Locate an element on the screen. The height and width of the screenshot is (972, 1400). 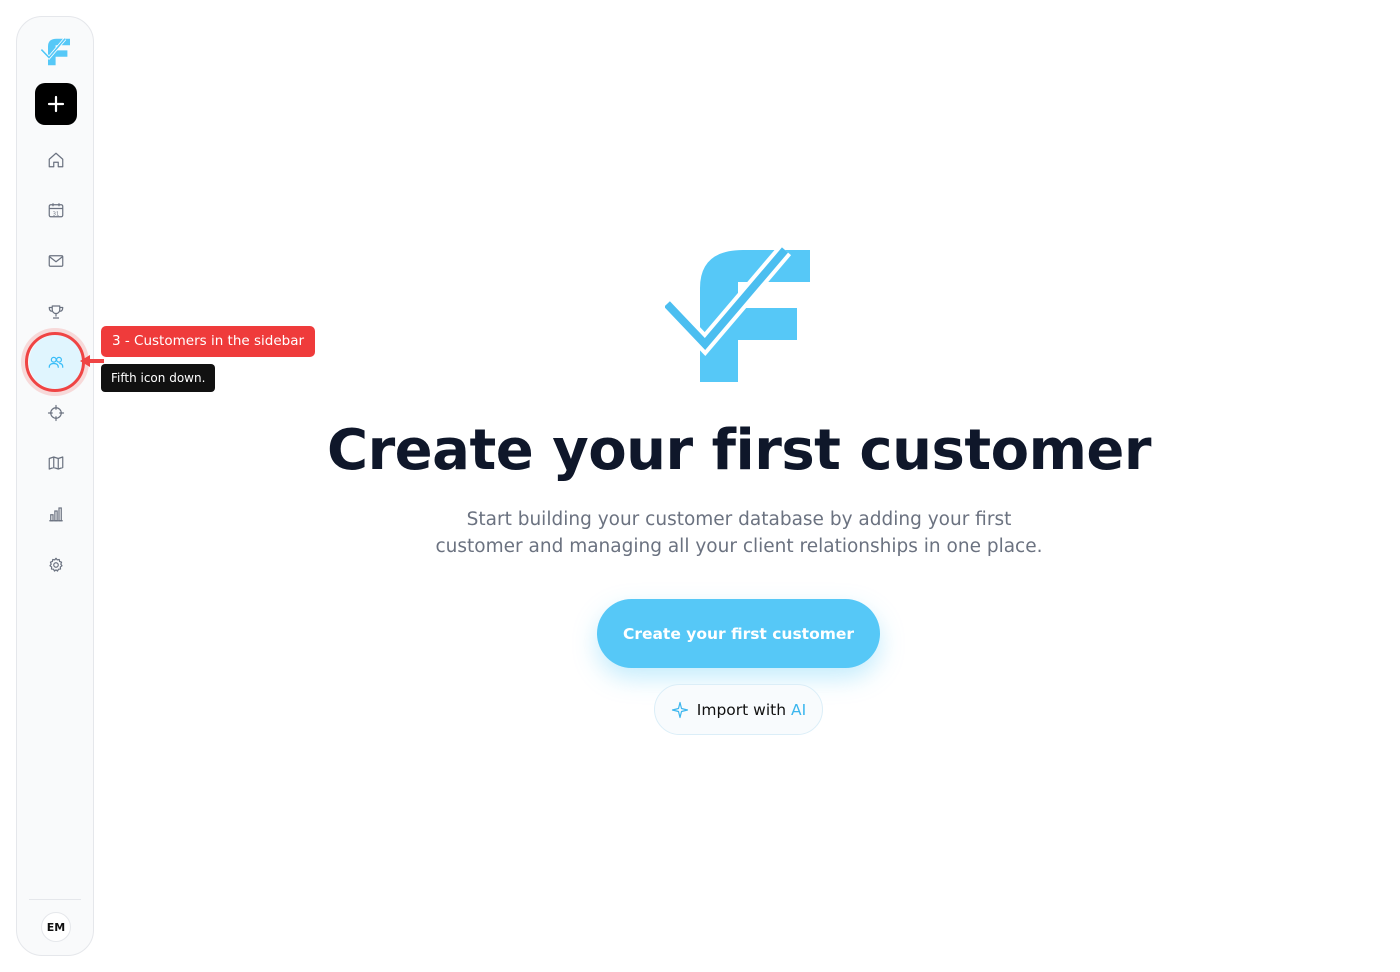
sidebar-item-map is located at coordinates (56, 463).